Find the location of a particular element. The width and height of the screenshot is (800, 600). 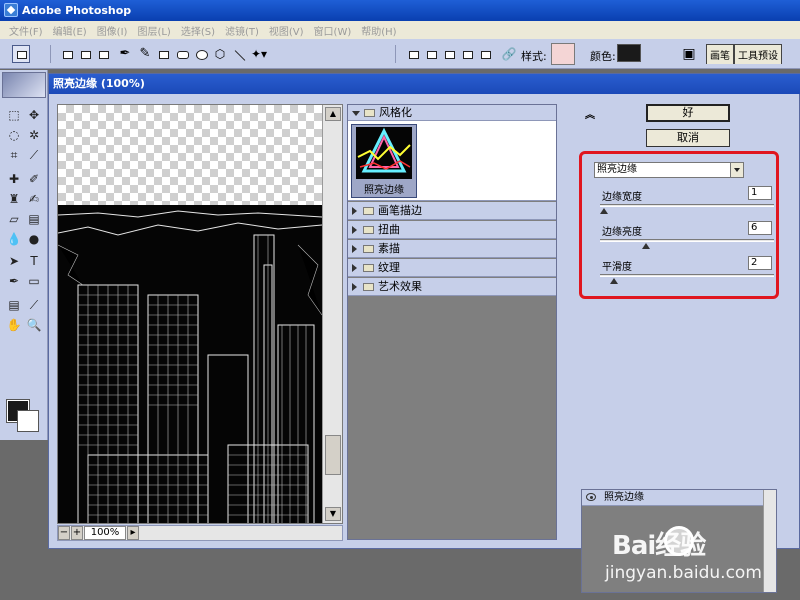

intersect-shape-icon is located at coordinates (467, 54).